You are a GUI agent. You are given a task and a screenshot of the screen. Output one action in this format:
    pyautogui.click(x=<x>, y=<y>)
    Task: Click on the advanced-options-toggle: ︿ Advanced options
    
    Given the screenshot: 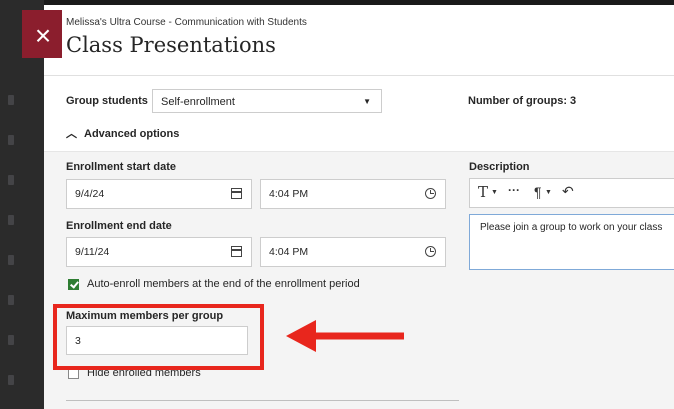 What is the action you would take?
    pyautogui.click(x=122, y=133)
    